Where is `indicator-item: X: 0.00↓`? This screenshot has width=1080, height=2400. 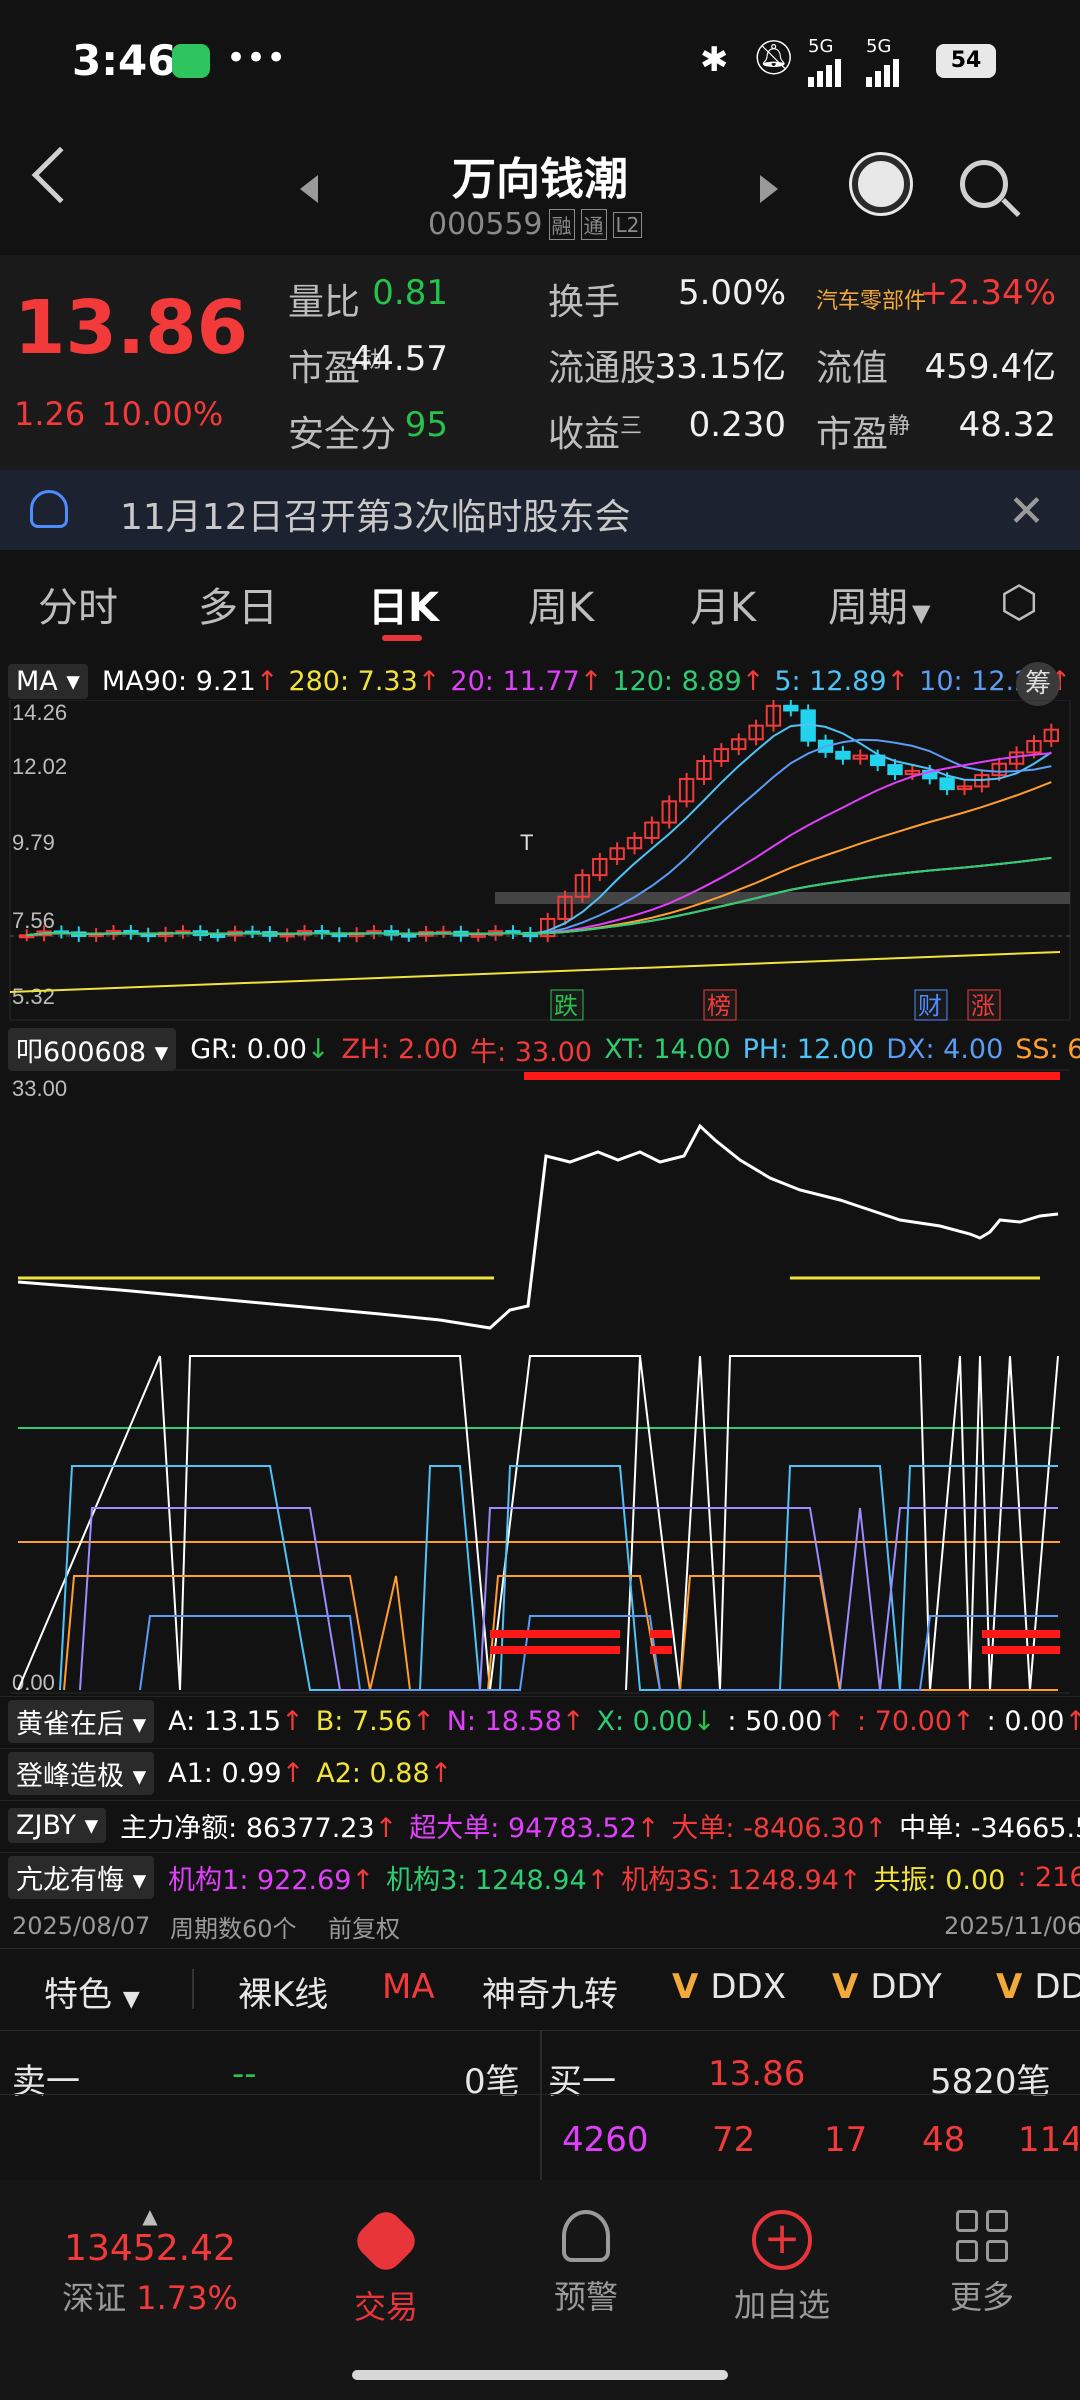
indicator-item: X: 0.00↓ is located at coordinates (656, 1721).